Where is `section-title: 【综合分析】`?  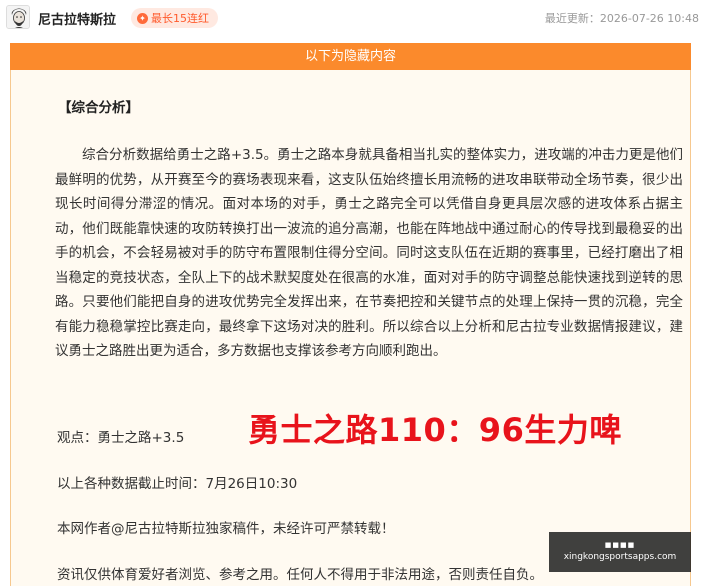
section-title: 【综合分析】 is located at coordinates (98, 108).